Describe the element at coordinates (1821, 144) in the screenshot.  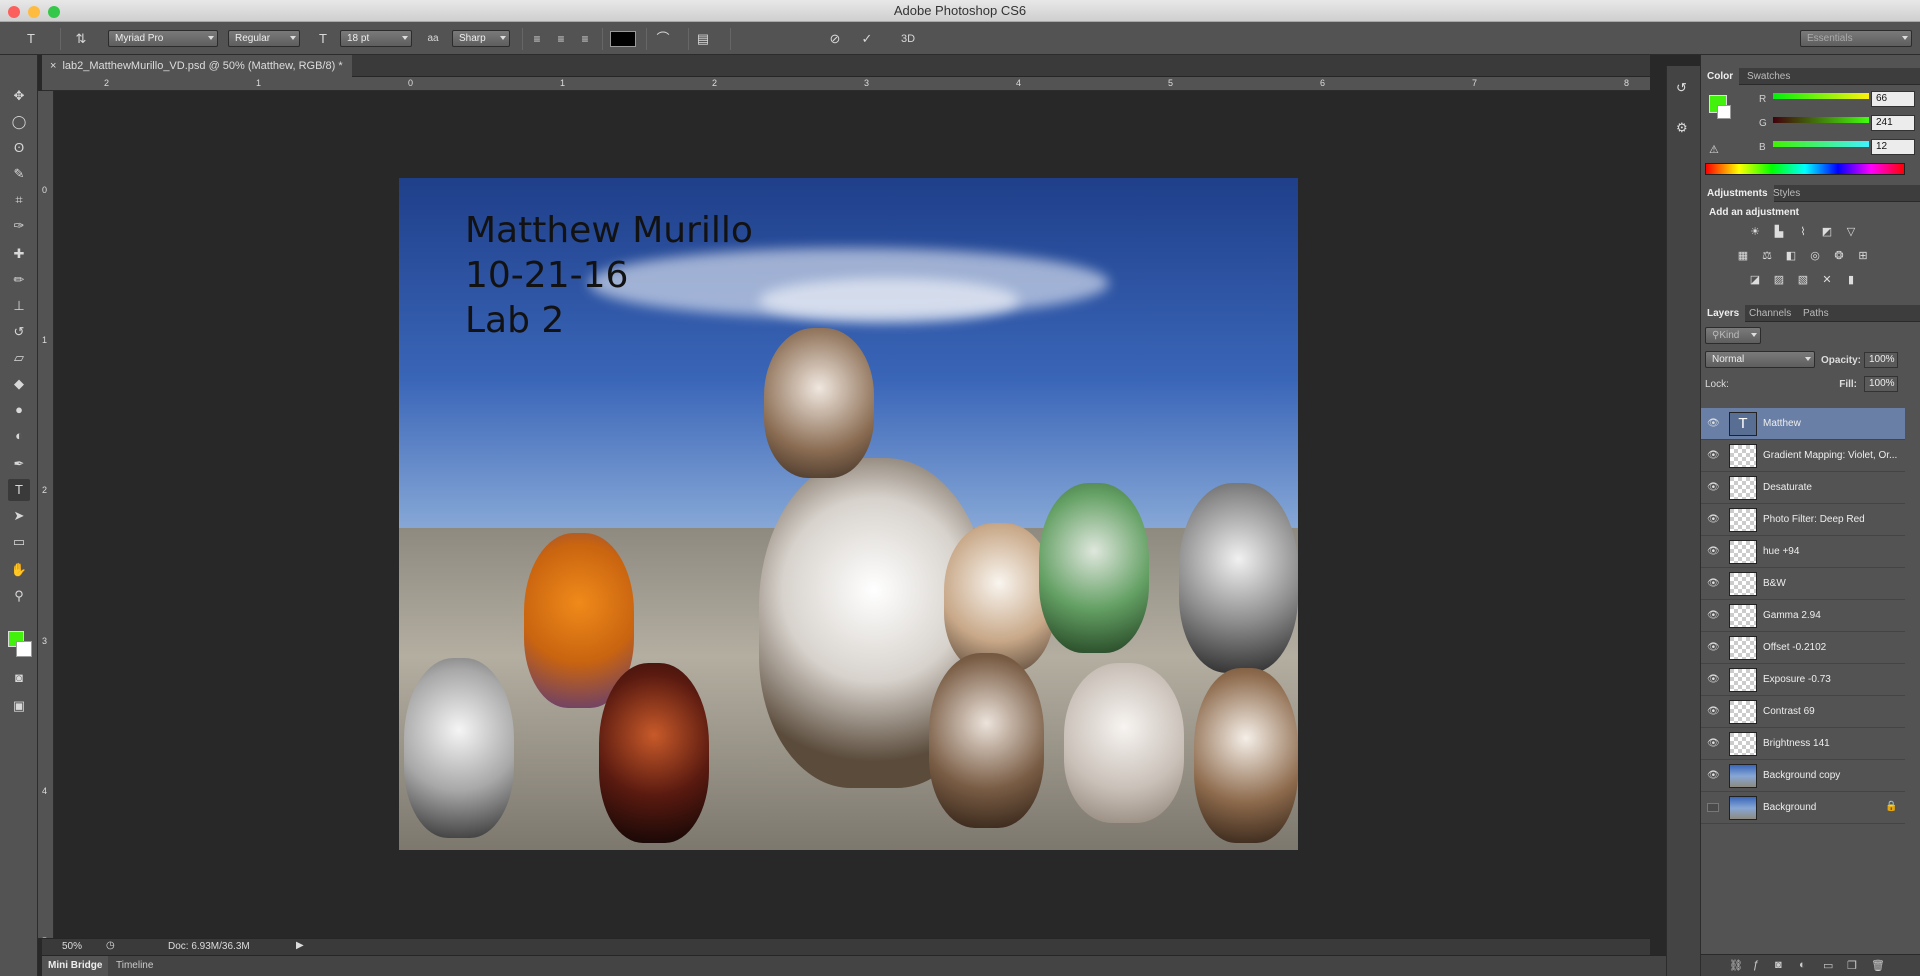
I see `b-slider` at that location.